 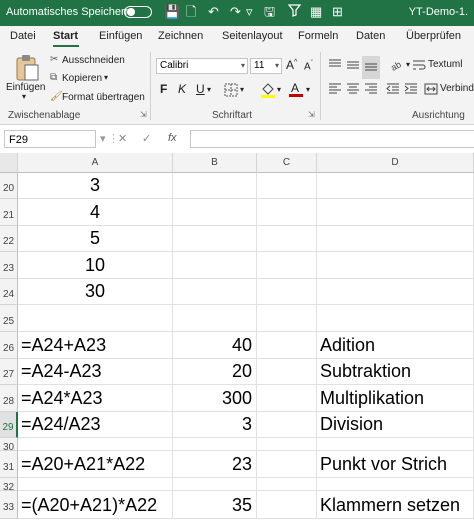 I want to click on shrink-font-button: Aˇ, so click(x=308, y=66).